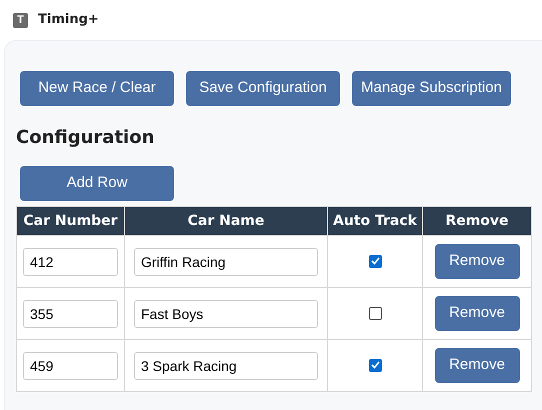 The height and width of the screenshot is (410, 542). What do you see at coordinates (226, 221) in the screenshot?
I see `column-header: Car Name` at bounding box center [226, 221].